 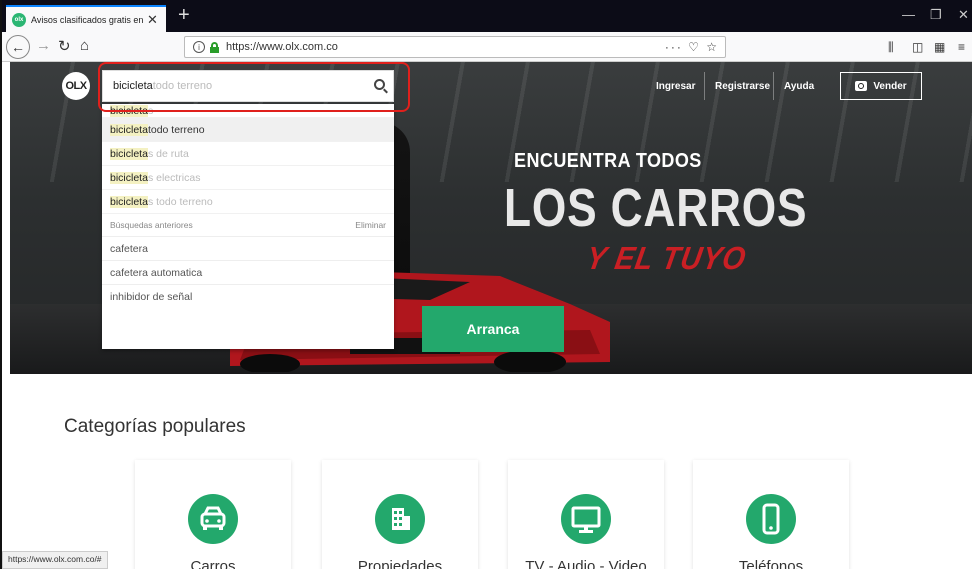 What do you see at coordinates (493, 329) in the screenshot?
I see `arranca-button: Arranca` at bounding box center [493, 329].